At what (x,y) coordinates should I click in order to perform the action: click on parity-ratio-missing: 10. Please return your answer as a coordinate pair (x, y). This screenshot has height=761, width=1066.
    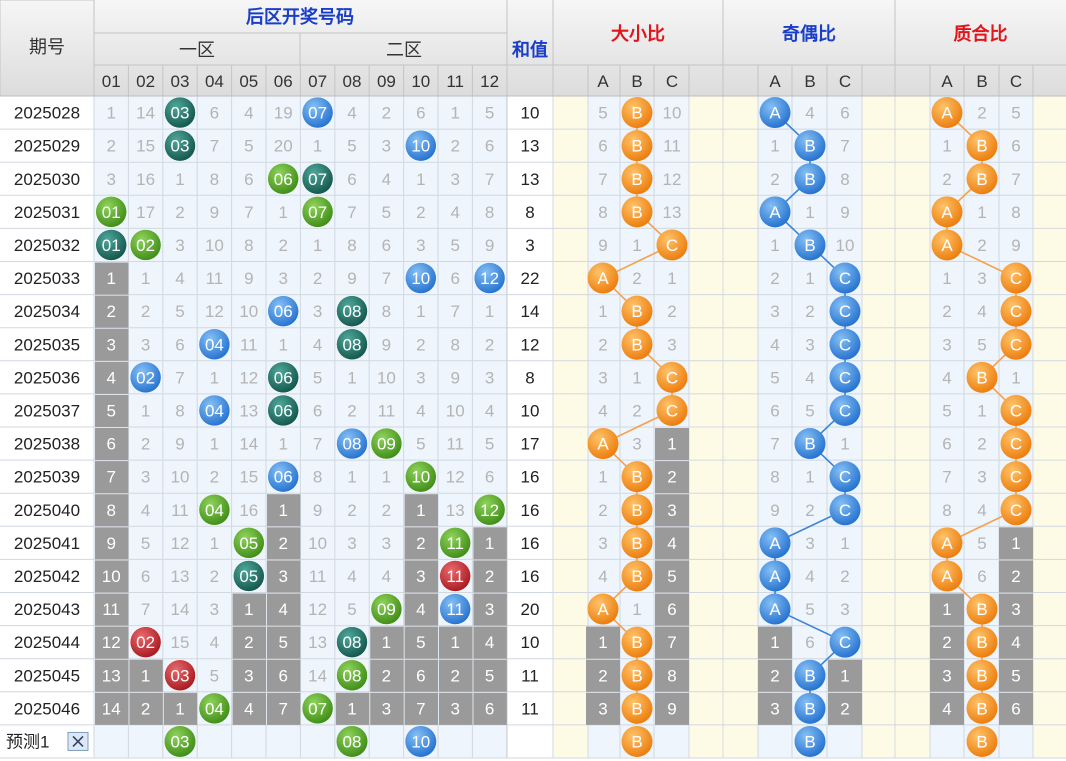
    Looking at the image, I should click on (845, 245).